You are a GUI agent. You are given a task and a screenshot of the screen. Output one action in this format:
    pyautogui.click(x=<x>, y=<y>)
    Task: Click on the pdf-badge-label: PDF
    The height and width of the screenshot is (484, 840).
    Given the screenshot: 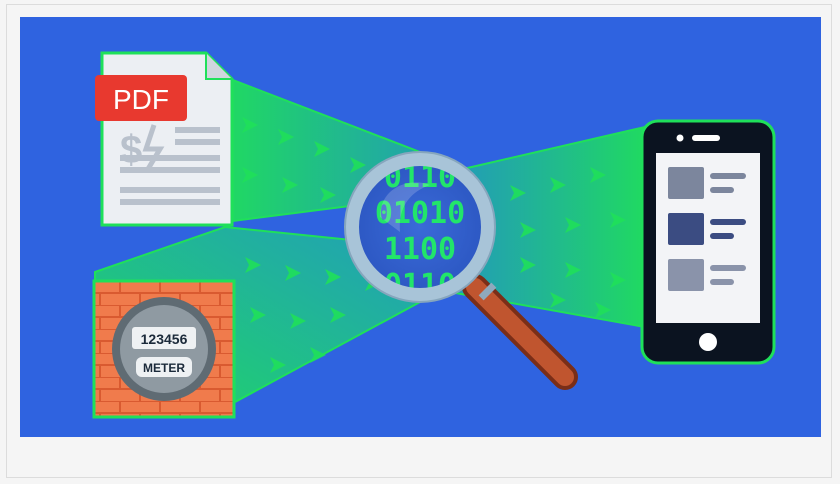 What is the action you would take?
    pyautogui.click(x=141, y=99)
    